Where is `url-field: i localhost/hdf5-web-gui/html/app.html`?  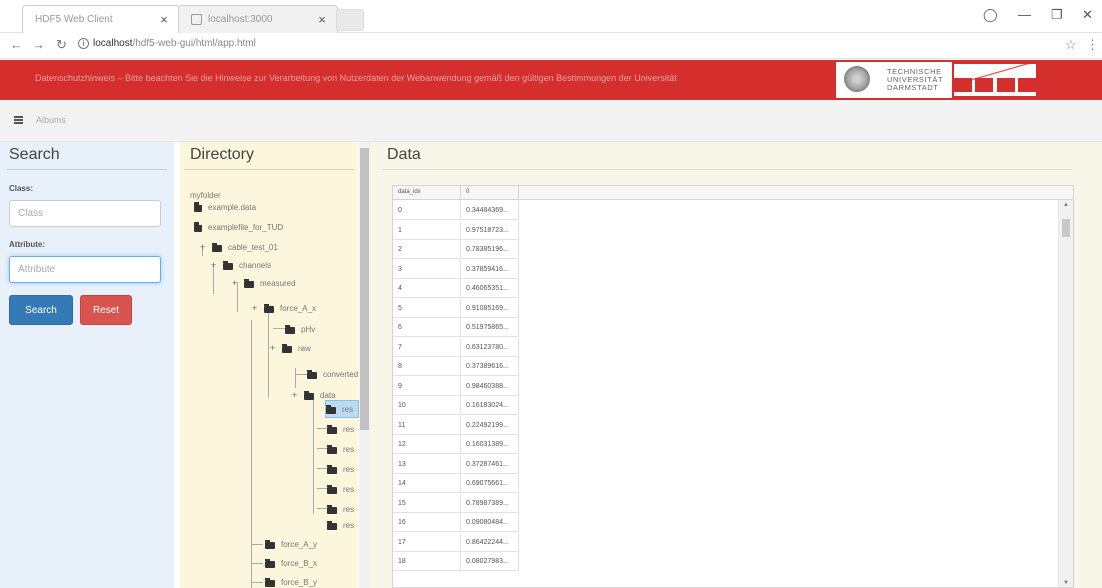
url-field: i localhost/hdf5-web-gui/html/app.html is located at coordinates (167, 43).